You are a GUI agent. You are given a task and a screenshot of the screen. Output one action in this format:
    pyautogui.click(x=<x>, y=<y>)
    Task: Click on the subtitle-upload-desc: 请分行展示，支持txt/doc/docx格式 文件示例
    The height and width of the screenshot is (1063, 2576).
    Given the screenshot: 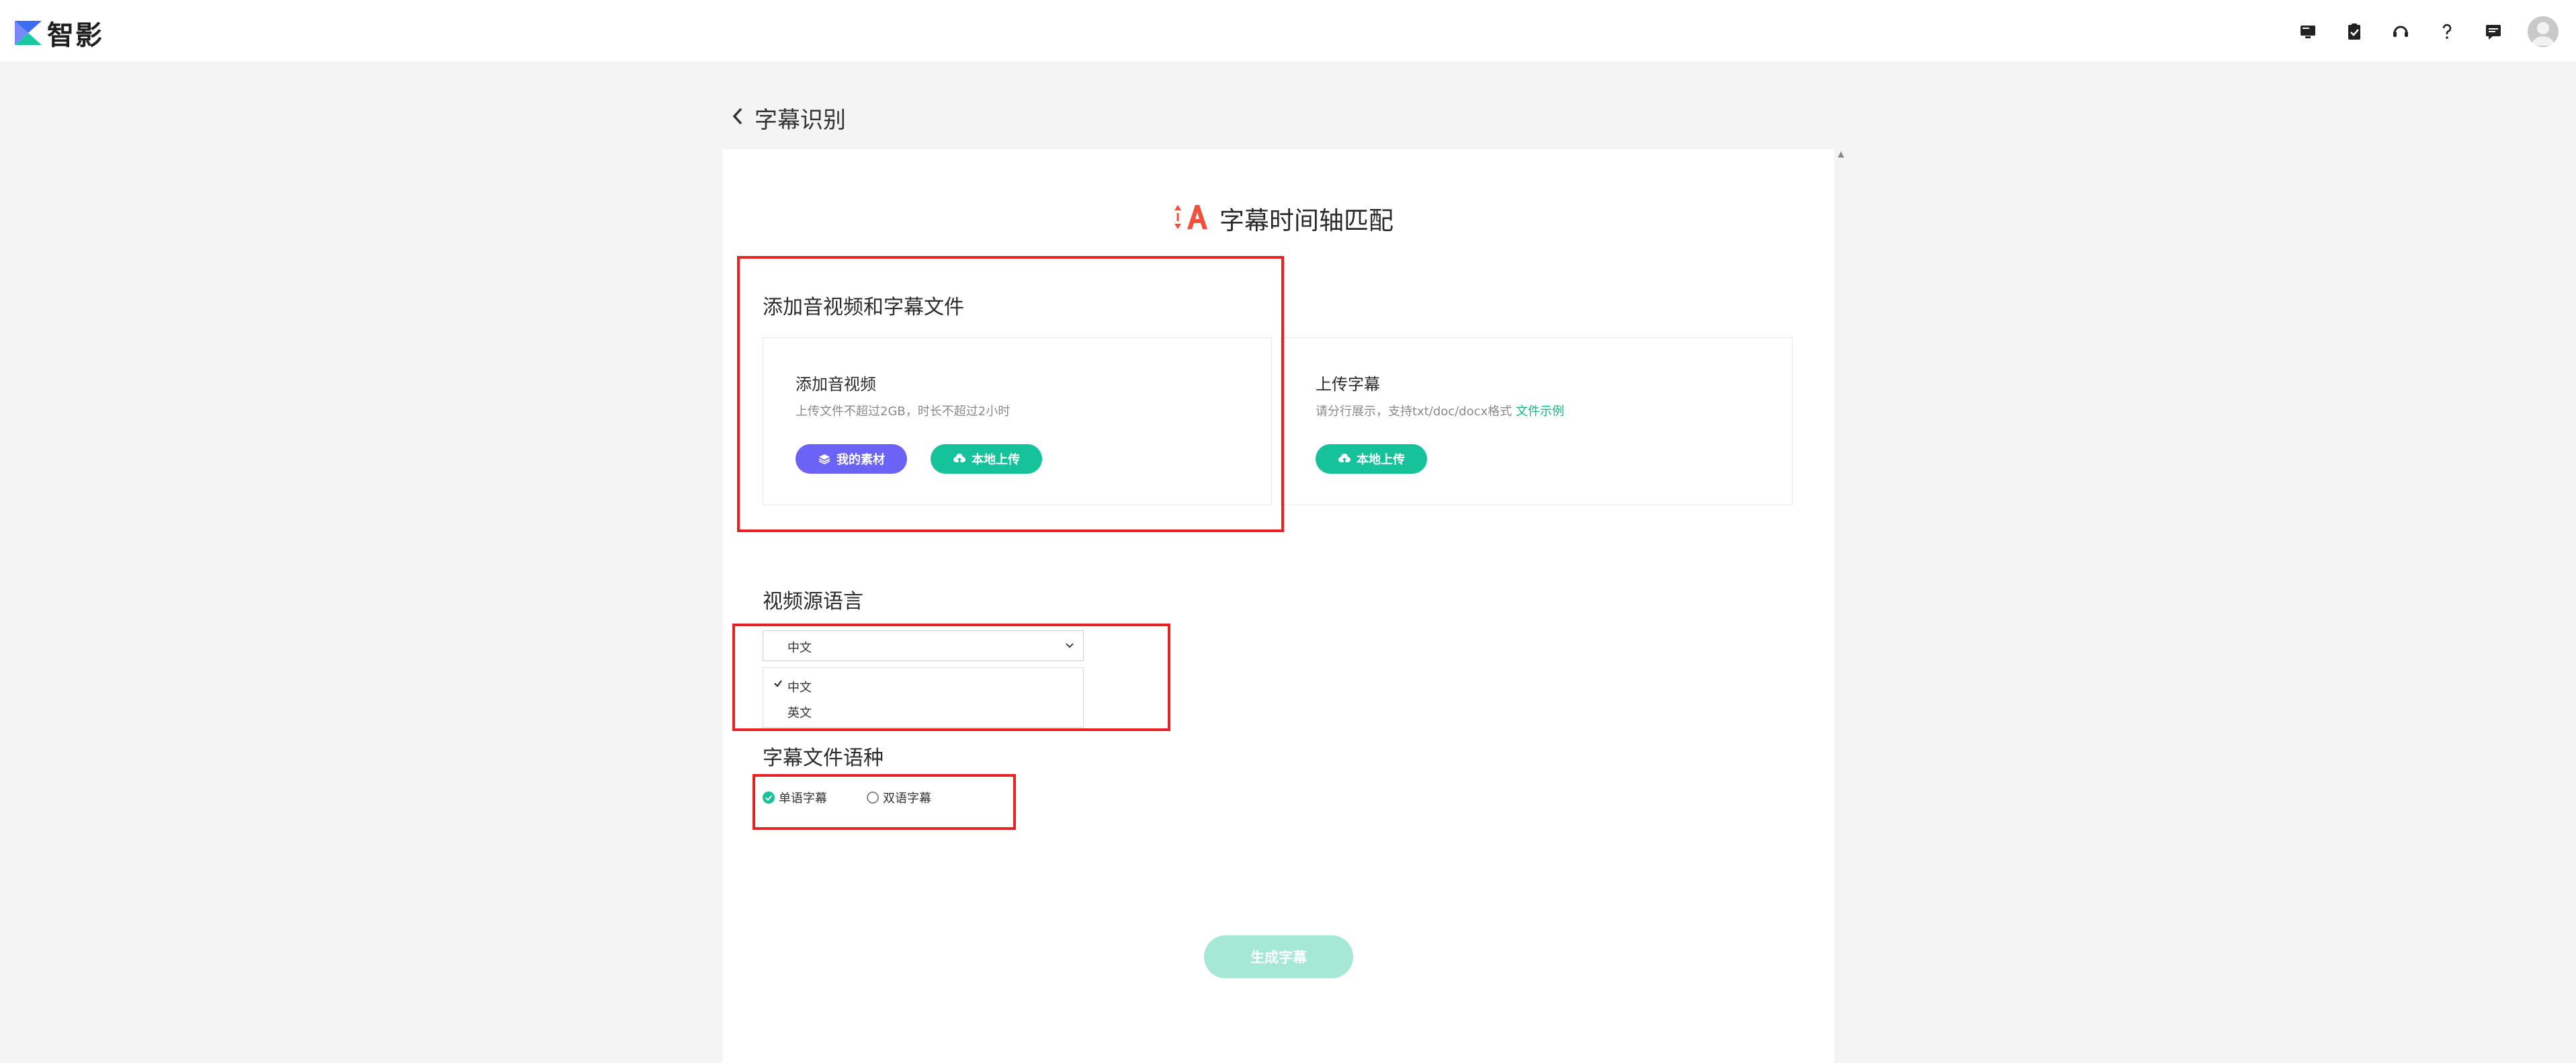 What is the action you would take?
    pyautogui.click(x=1440, y=411)
    